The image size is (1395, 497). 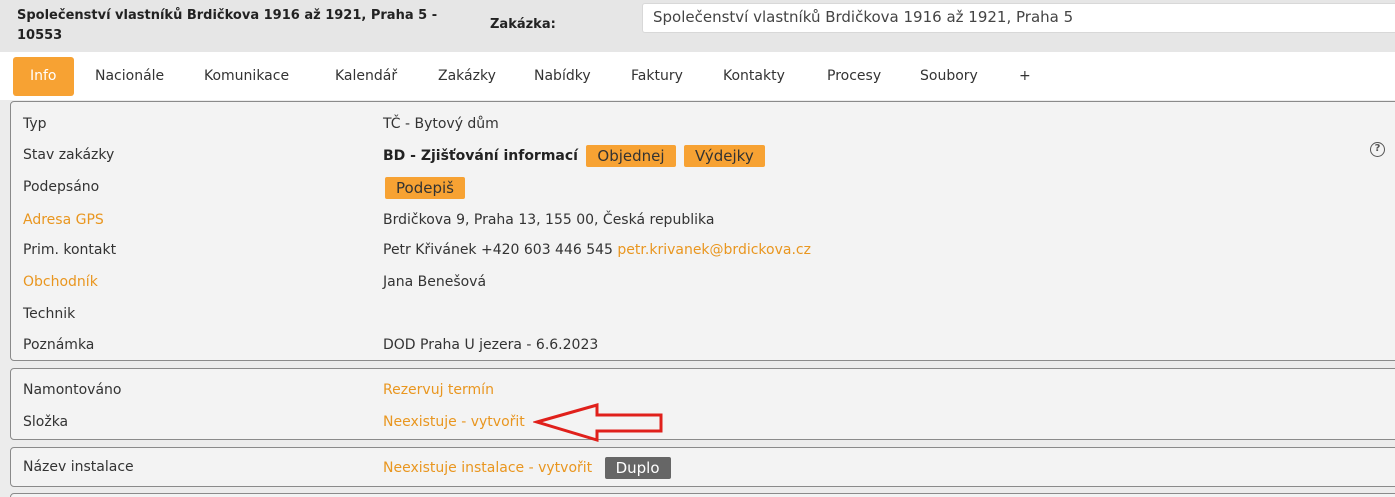 I want to click on obchodnik-link: Obchodník, so click(x=60, y=282).